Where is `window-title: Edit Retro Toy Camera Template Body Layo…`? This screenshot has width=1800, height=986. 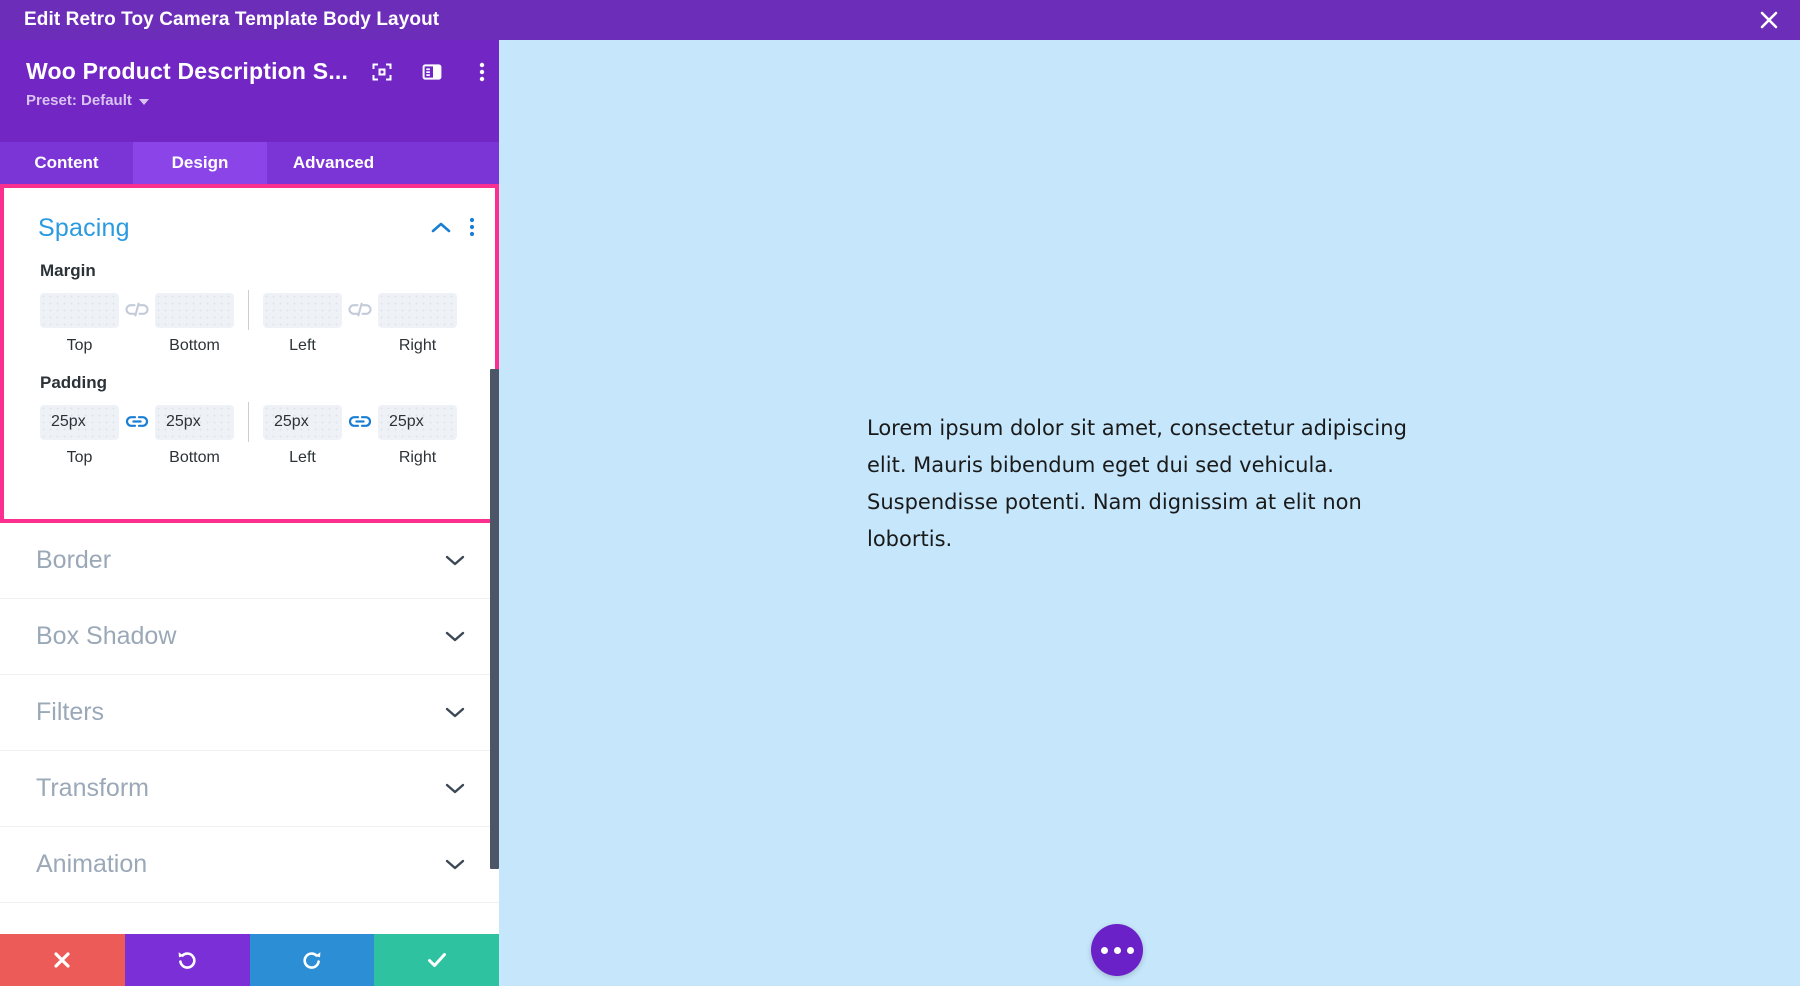 window-title: Edit Retro Toy Camera Template Body Layo… is located at coordinates (232, 19).